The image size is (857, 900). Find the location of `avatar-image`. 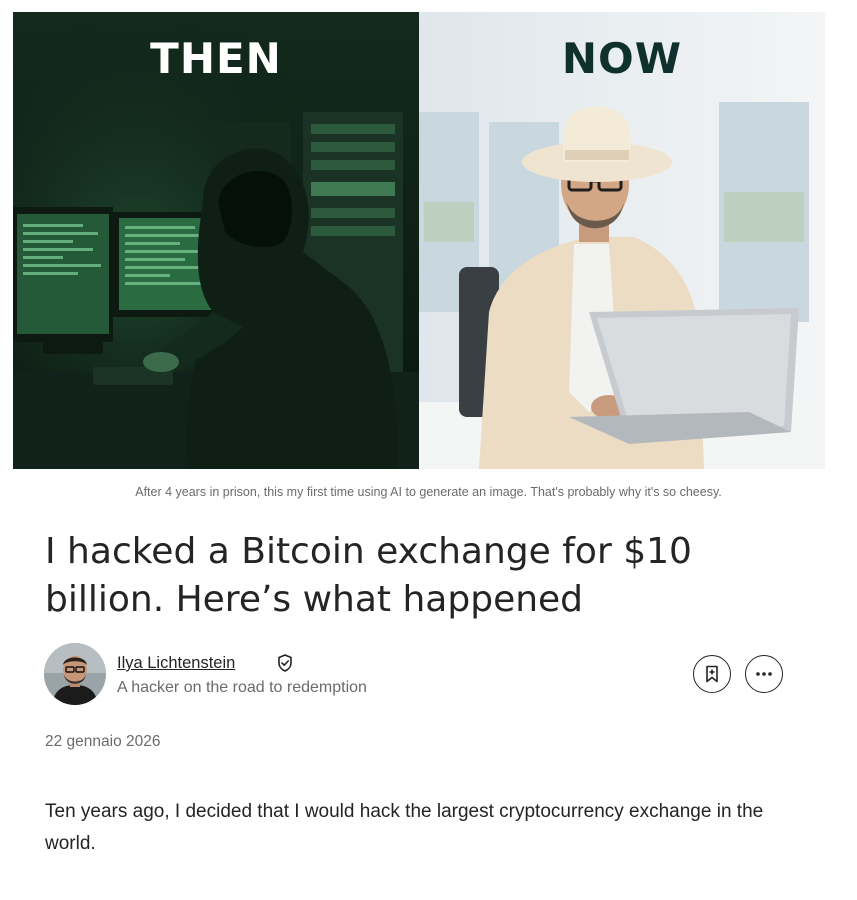

avatar-image is located at coordinates (75, 674).